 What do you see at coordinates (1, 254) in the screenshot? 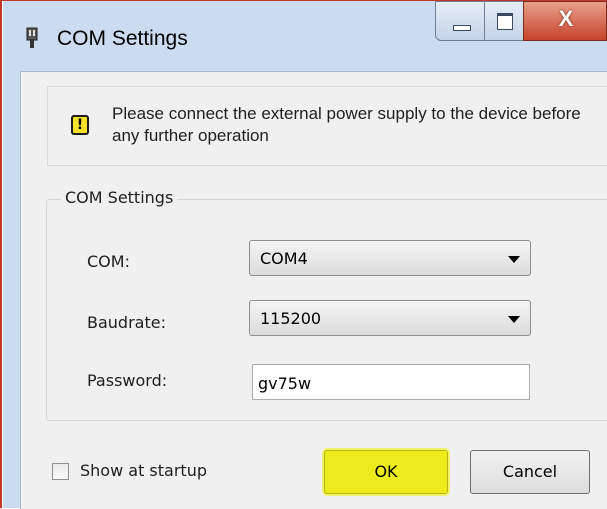
I see `screenshot-border` at bounding box center [1, 254].